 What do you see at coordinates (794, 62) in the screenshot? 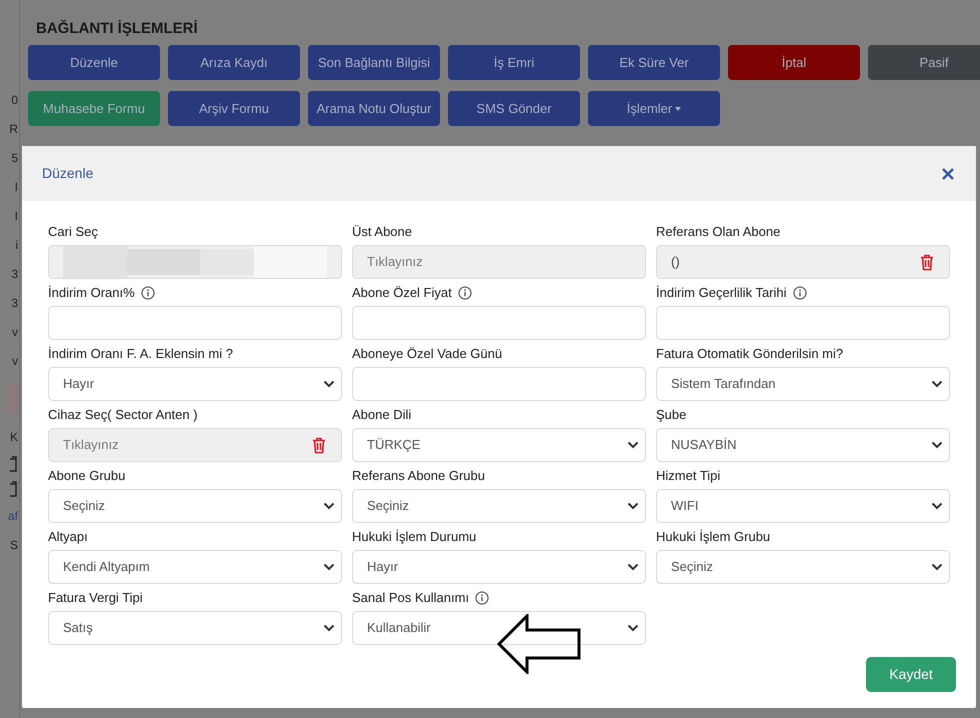
I see `action-button: İptal` at bounding box center [794, 62].